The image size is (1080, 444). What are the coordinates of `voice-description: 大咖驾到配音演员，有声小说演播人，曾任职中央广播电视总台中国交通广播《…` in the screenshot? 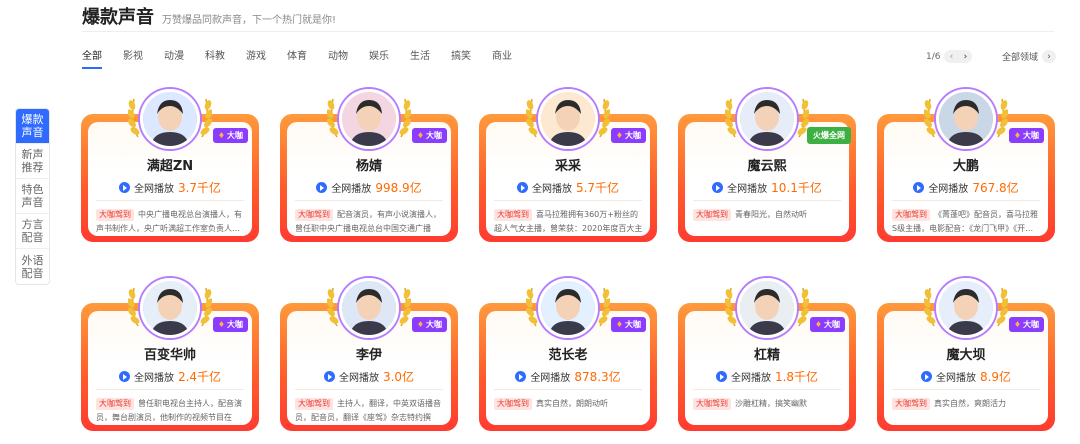 It's located at (370, 222).